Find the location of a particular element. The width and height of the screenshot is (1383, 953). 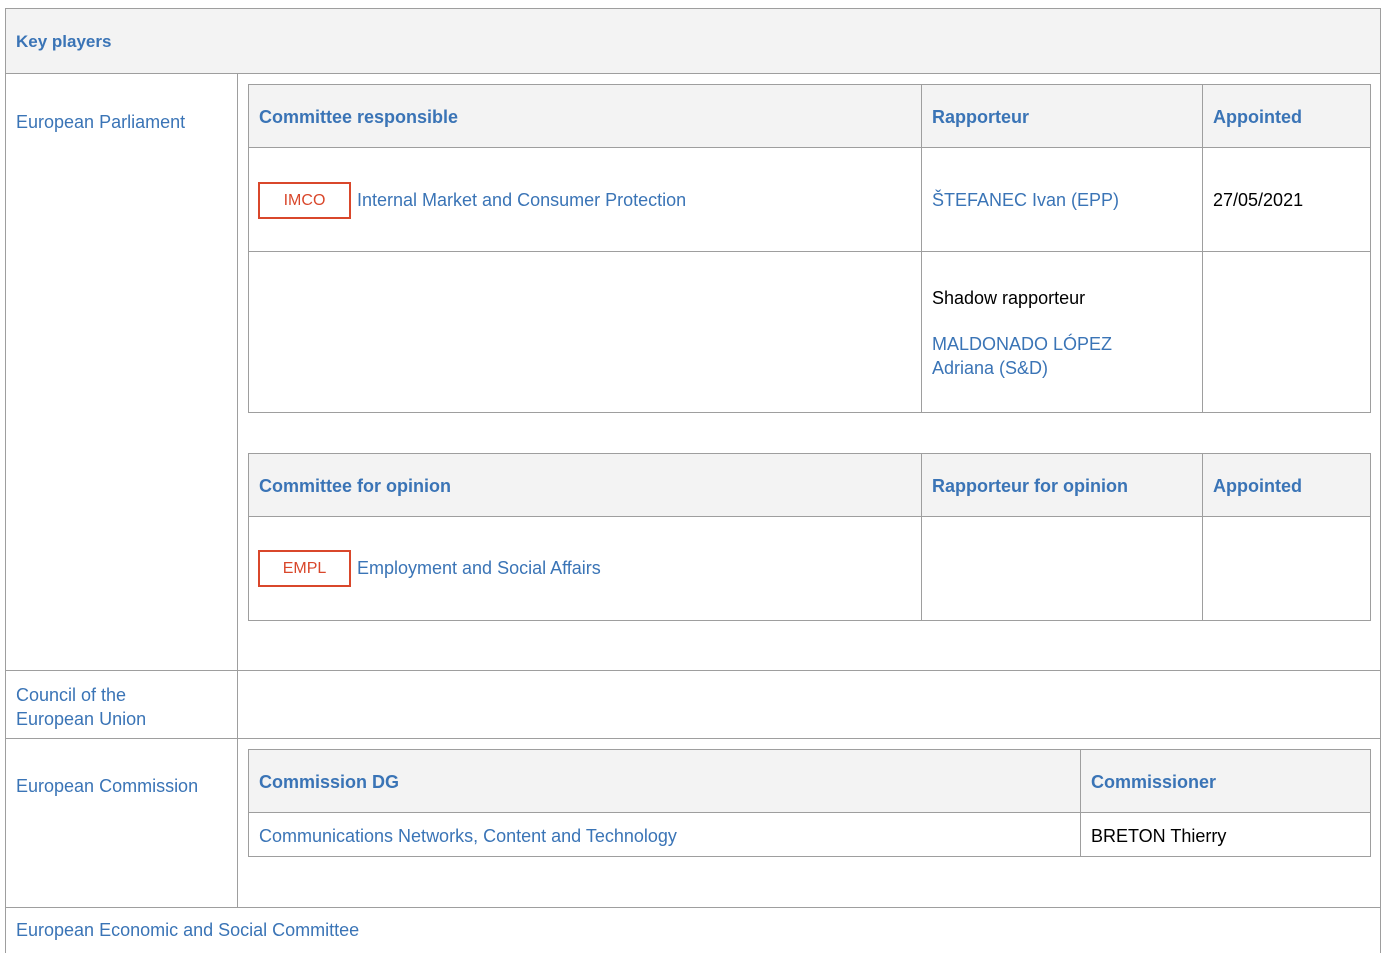

shadow-rapporteur-link-line2: Adriana (S&D) is located at coordinates (990, 368).